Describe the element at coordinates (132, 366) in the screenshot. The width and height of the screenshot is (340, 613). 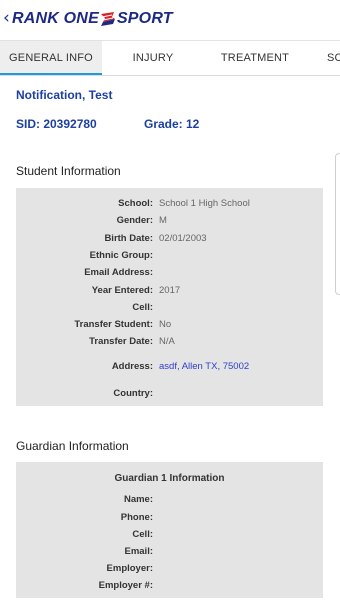
I see `field-label: Address:` at that location.